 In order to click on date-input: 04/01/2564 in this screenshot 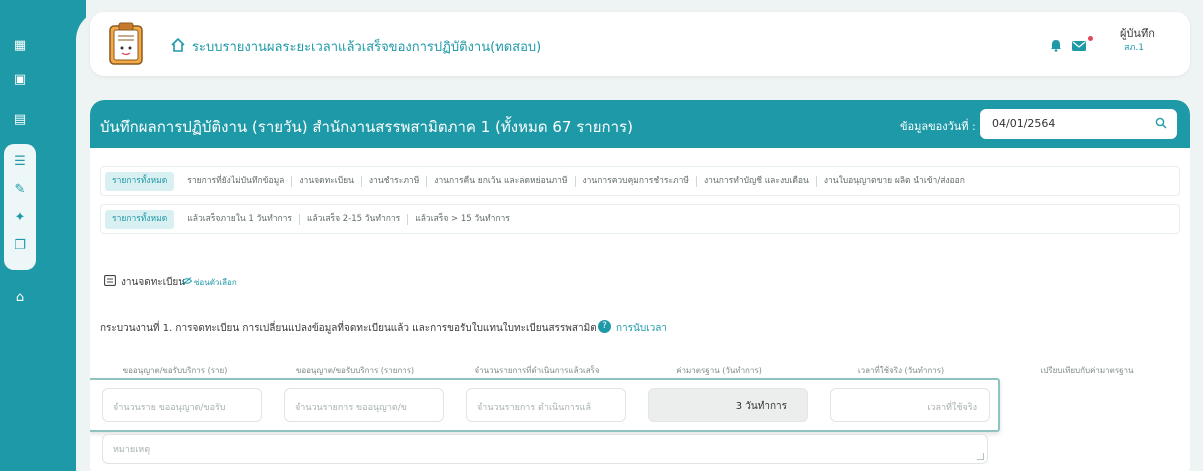, I will do `click(1078, 124)`.